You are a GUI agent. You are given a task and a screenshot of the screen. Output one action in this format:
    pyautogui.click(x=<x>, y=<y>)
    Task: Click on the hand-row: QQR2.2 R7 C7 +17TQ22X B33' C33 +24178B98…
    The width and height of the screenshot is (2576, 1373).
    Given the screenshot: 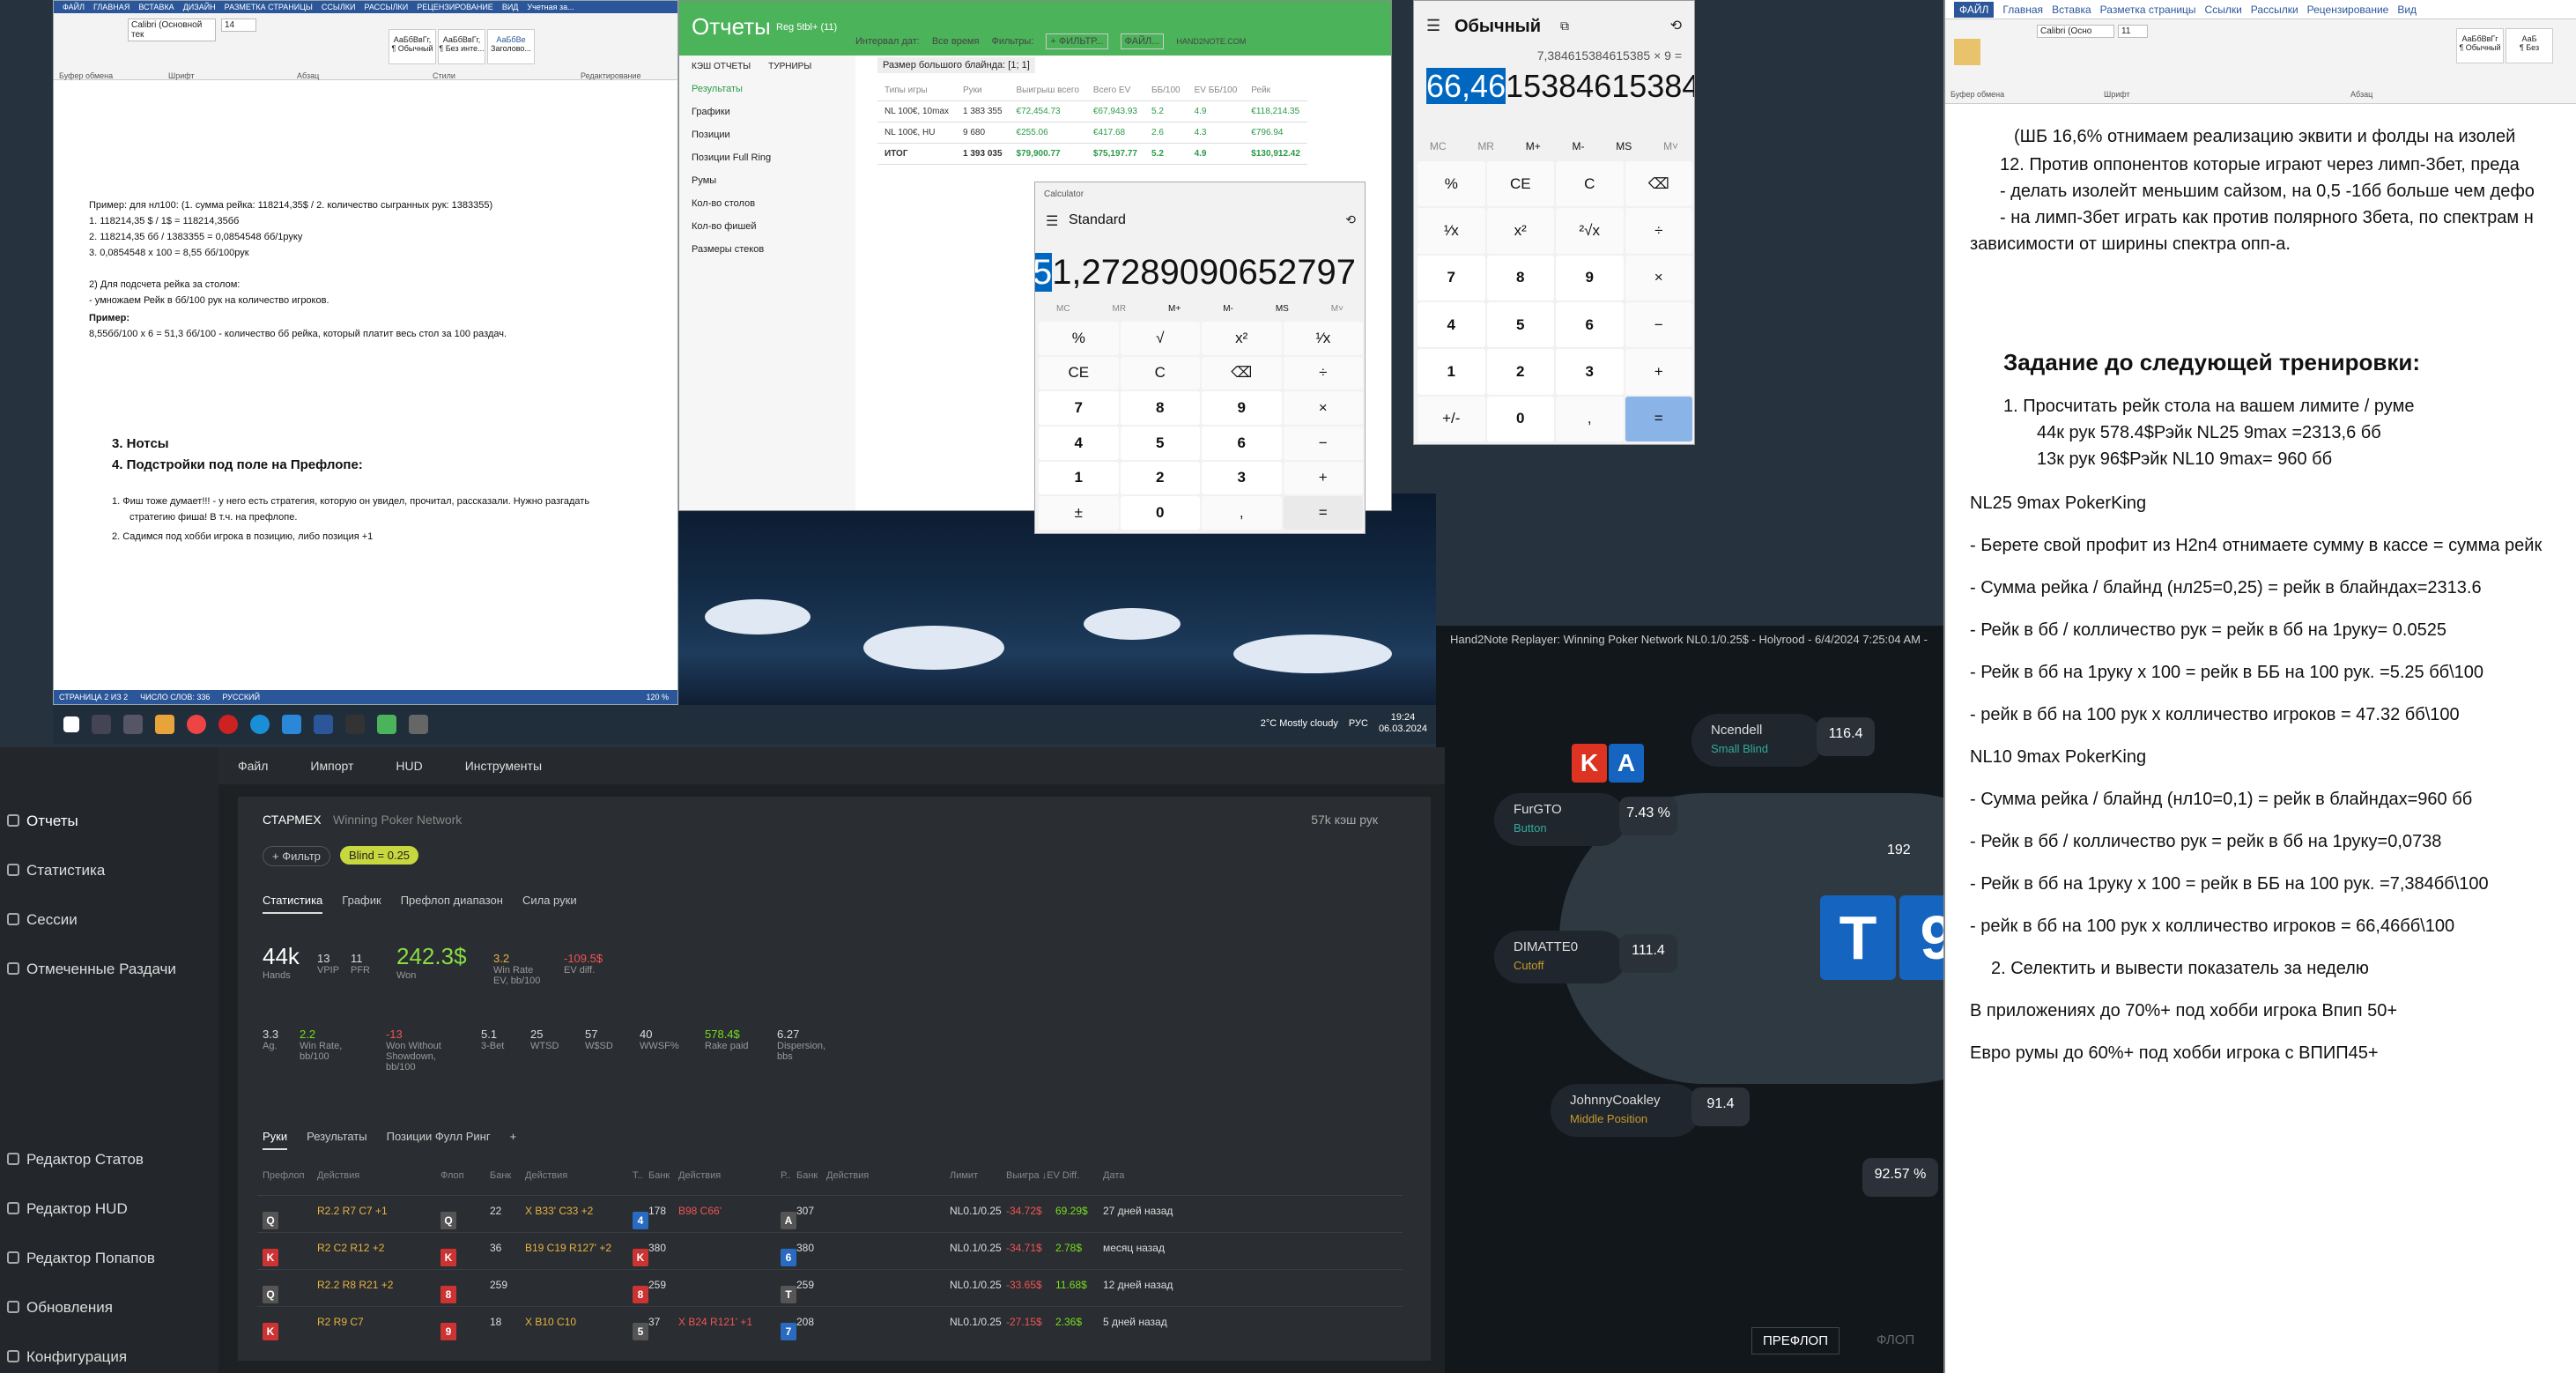 What is the action you would take?
    pyautogui.click(x=830, y=1212)
    